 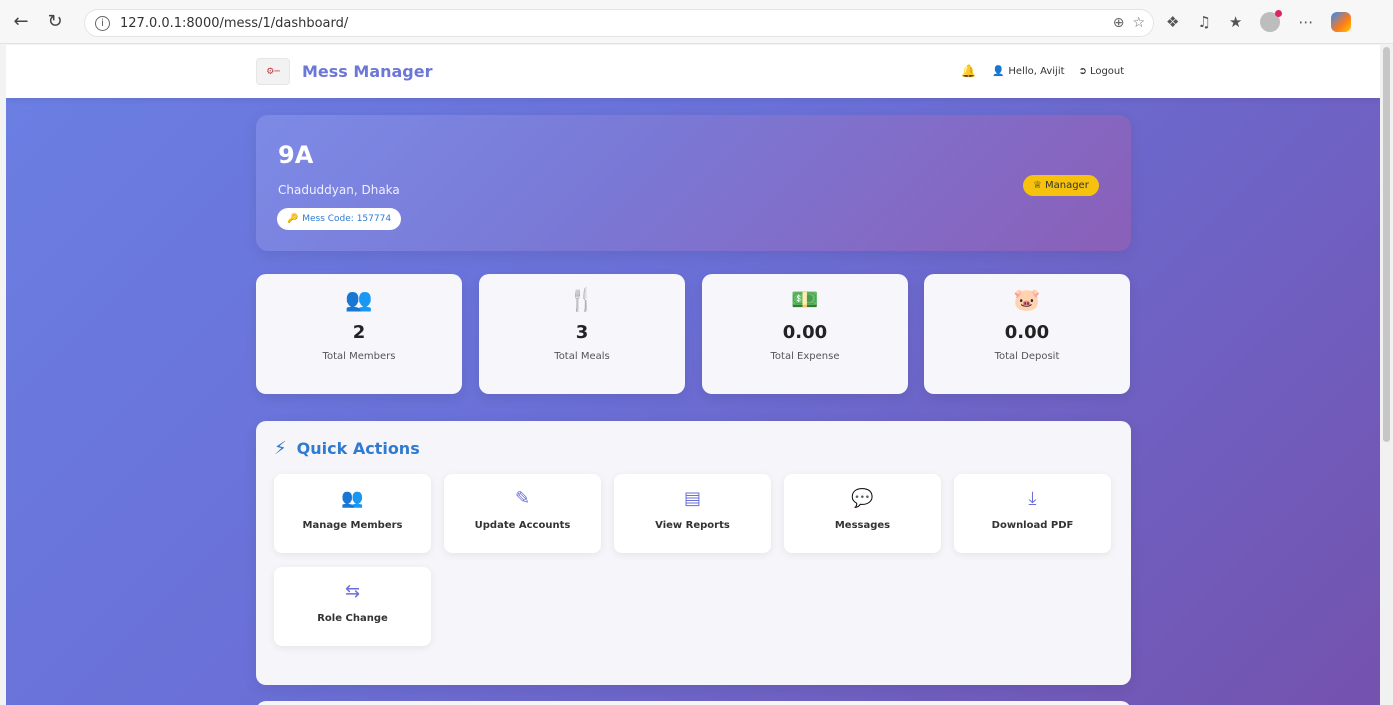 What do you see at coordinates (1027, 356) in the screenshot?
I see `stat-label: Total Deposit` at bounding box center [1027, 356].